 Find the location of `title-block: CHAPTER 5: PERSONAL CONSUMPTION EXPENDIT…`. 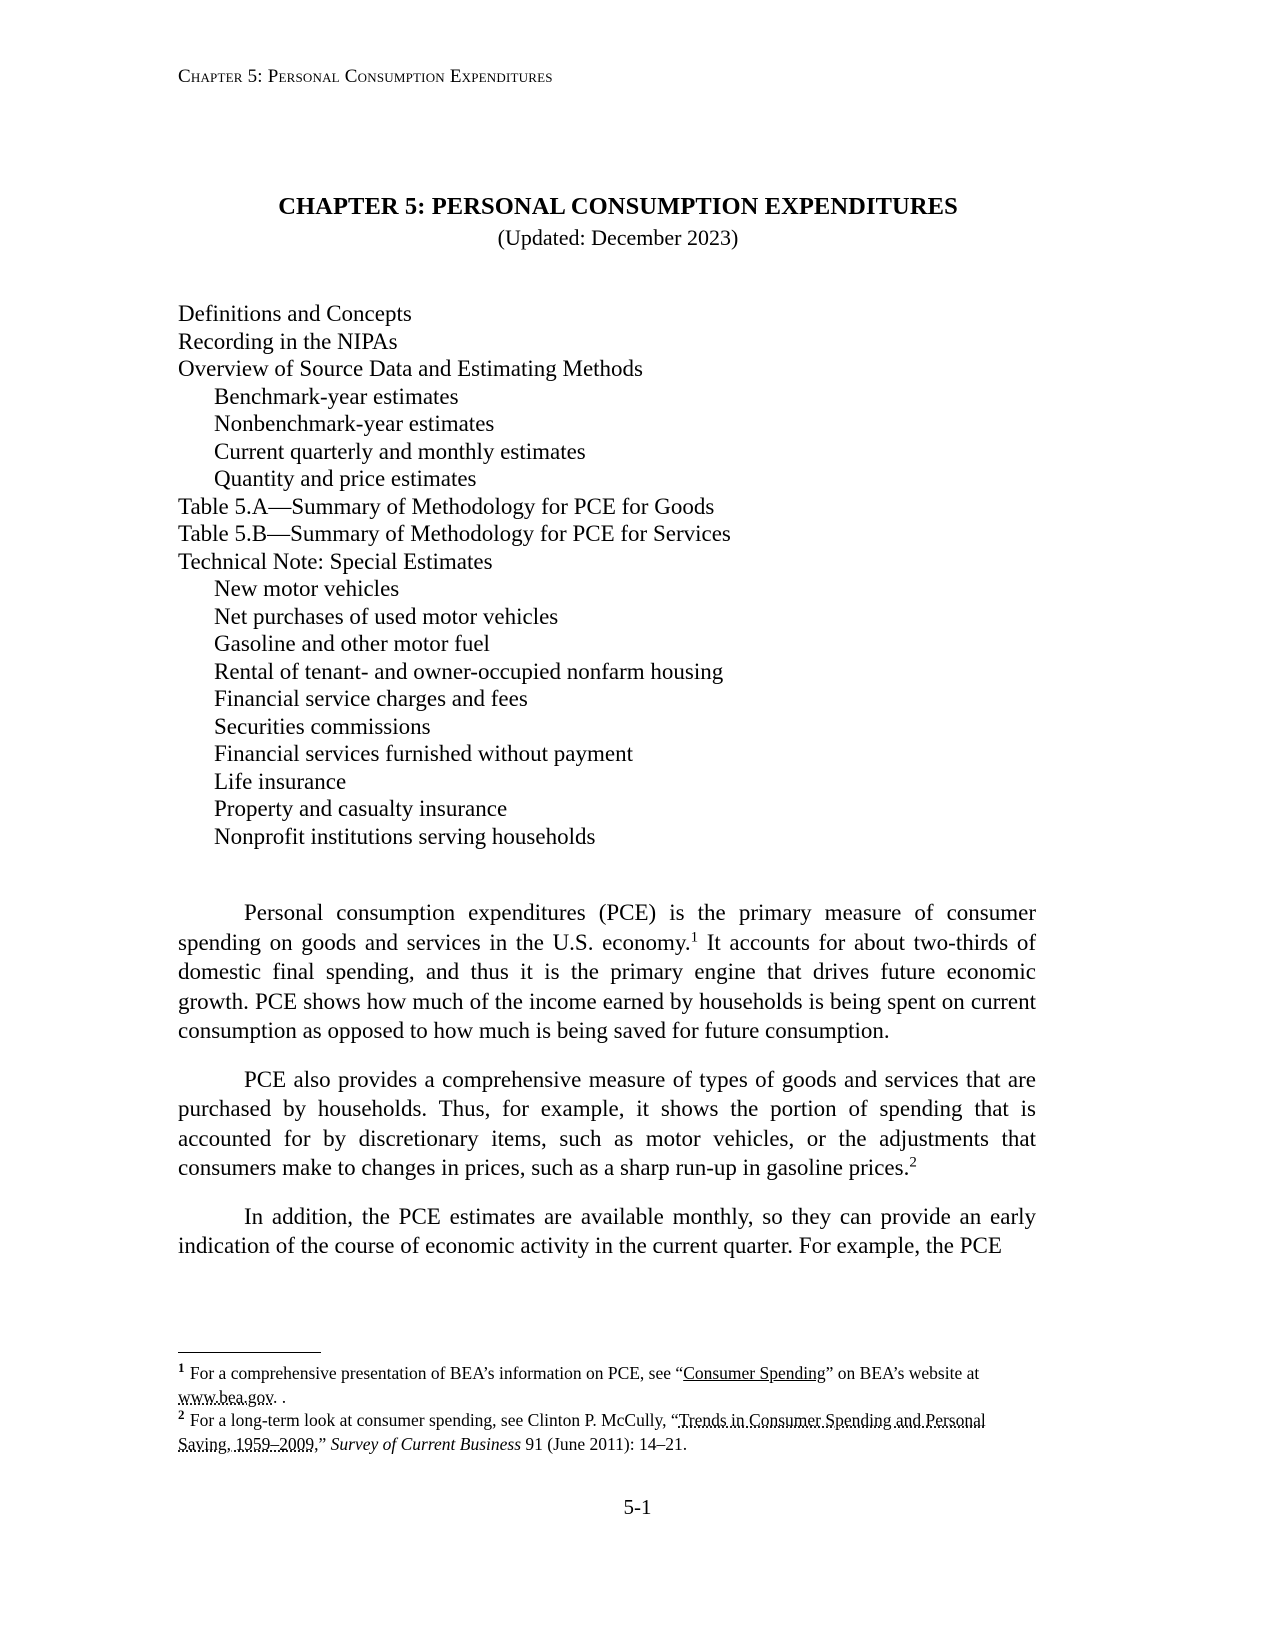

title-block: CHAPTER 5: PERSONAL CONSUMPTION EXPENDIT… is located at coordinates (618, 223).